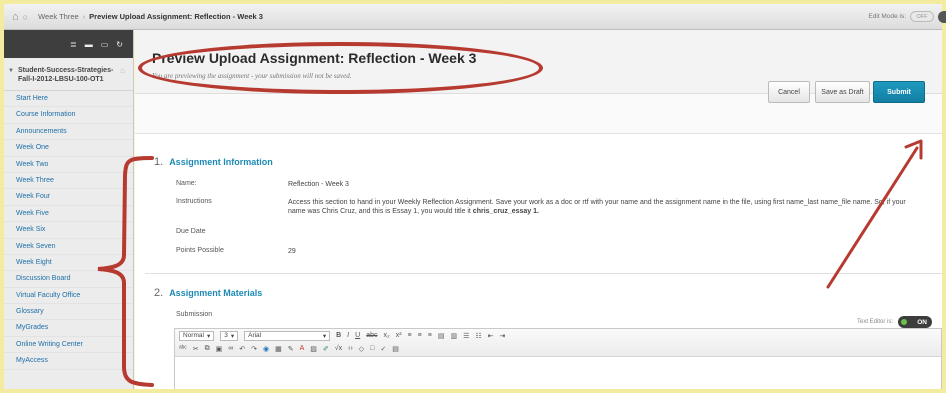 This screenshot has width=946, height=393. What do you see at coordinates (122, 70) in the screenshot?
I see `course-home-icon: ⌂` at bounding box center [122, 70].